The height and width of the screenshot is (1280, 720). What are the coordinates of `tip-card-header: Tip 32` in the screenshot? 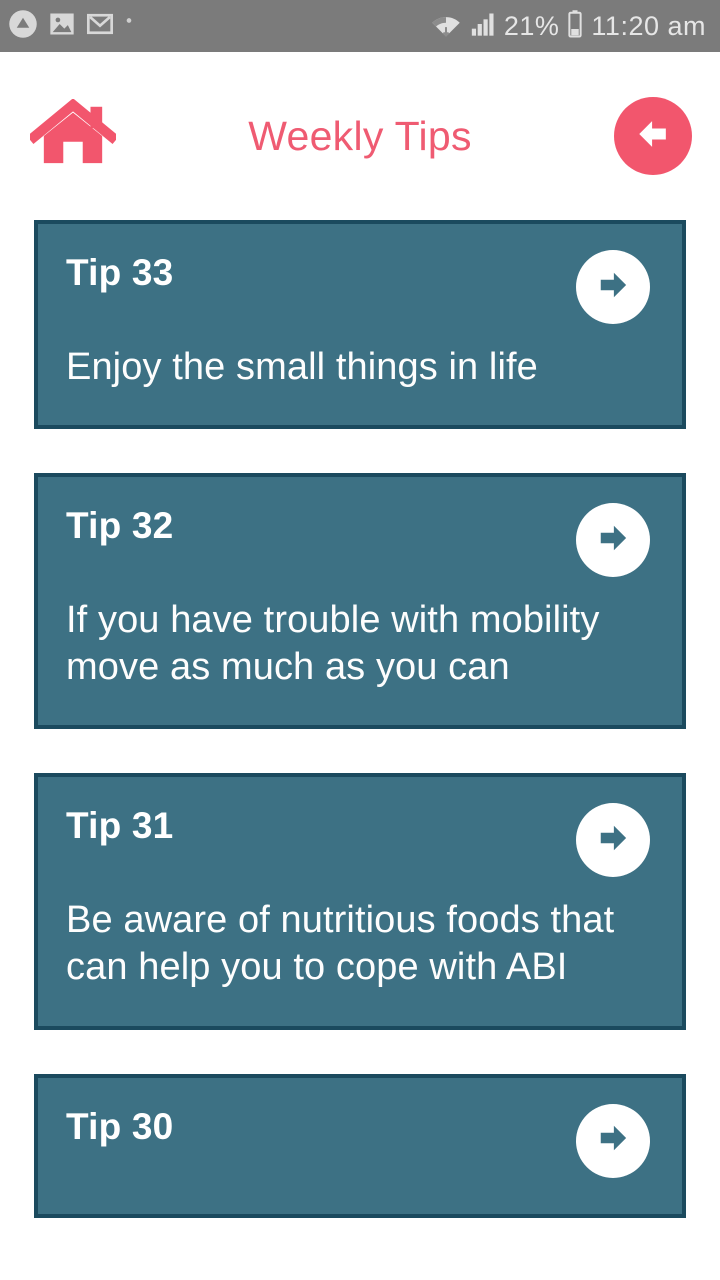 It's located at (360, 541).